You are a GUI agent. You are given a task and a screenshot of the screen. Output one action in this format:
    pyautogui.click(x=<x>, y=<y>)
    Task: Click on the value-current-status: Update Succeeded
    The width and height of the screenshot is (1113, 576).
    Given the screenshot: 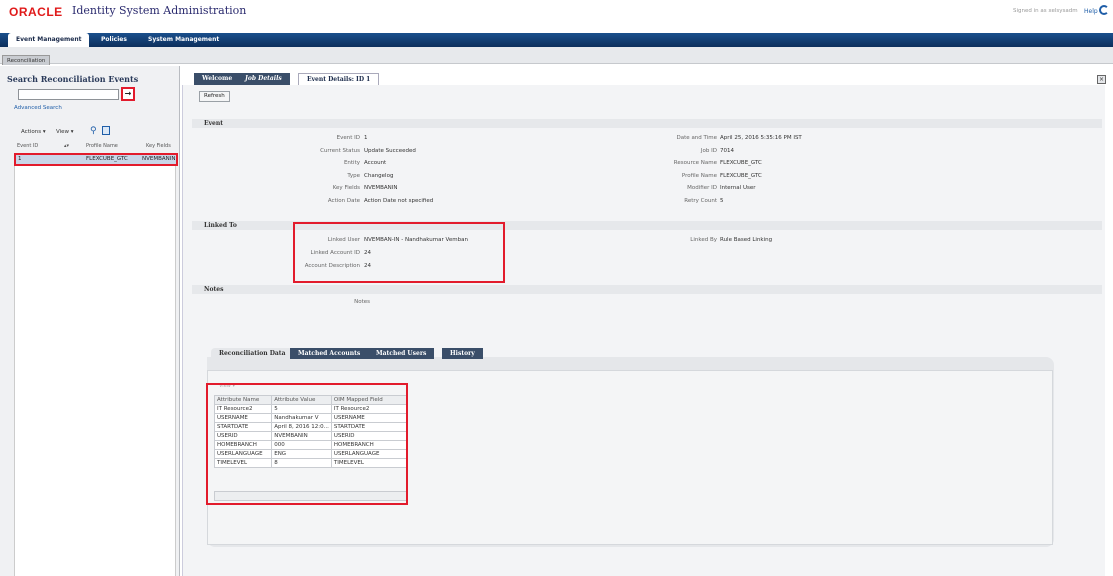 What is the action you would take?
    pyautogui.click(x=390, y=151)
    